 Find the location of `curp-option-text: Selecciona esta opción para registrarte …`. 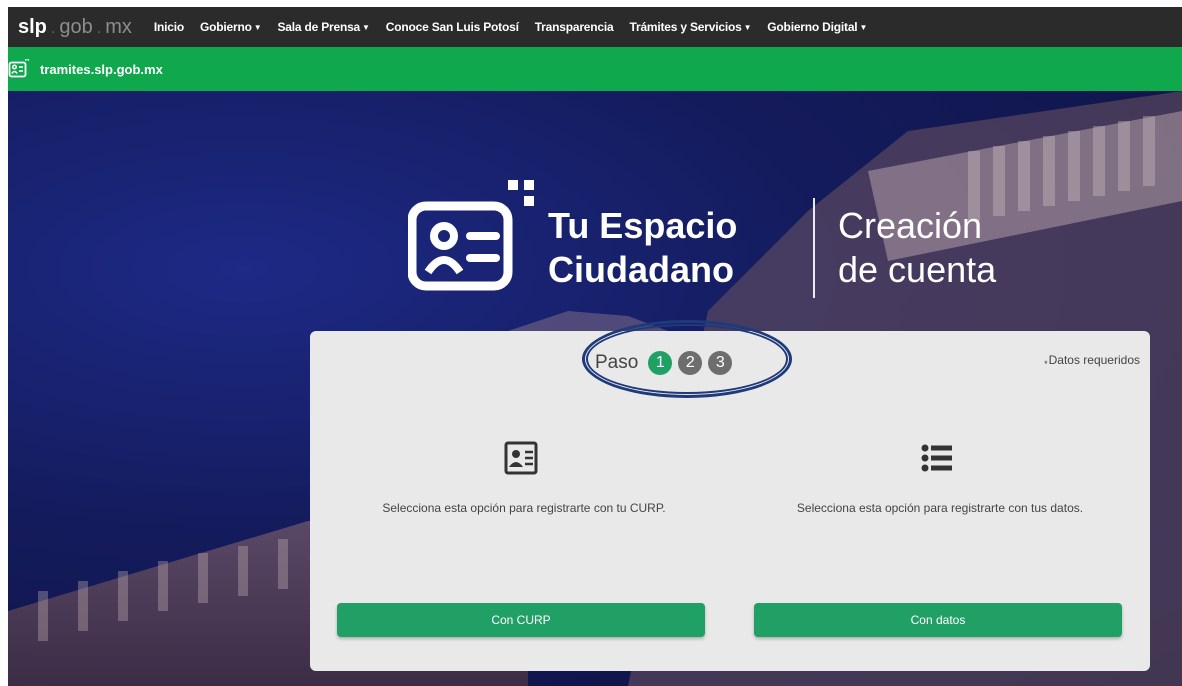

curp-option-text: Selecciona esta opción para registrarte … is located at coordinates (524, 508).